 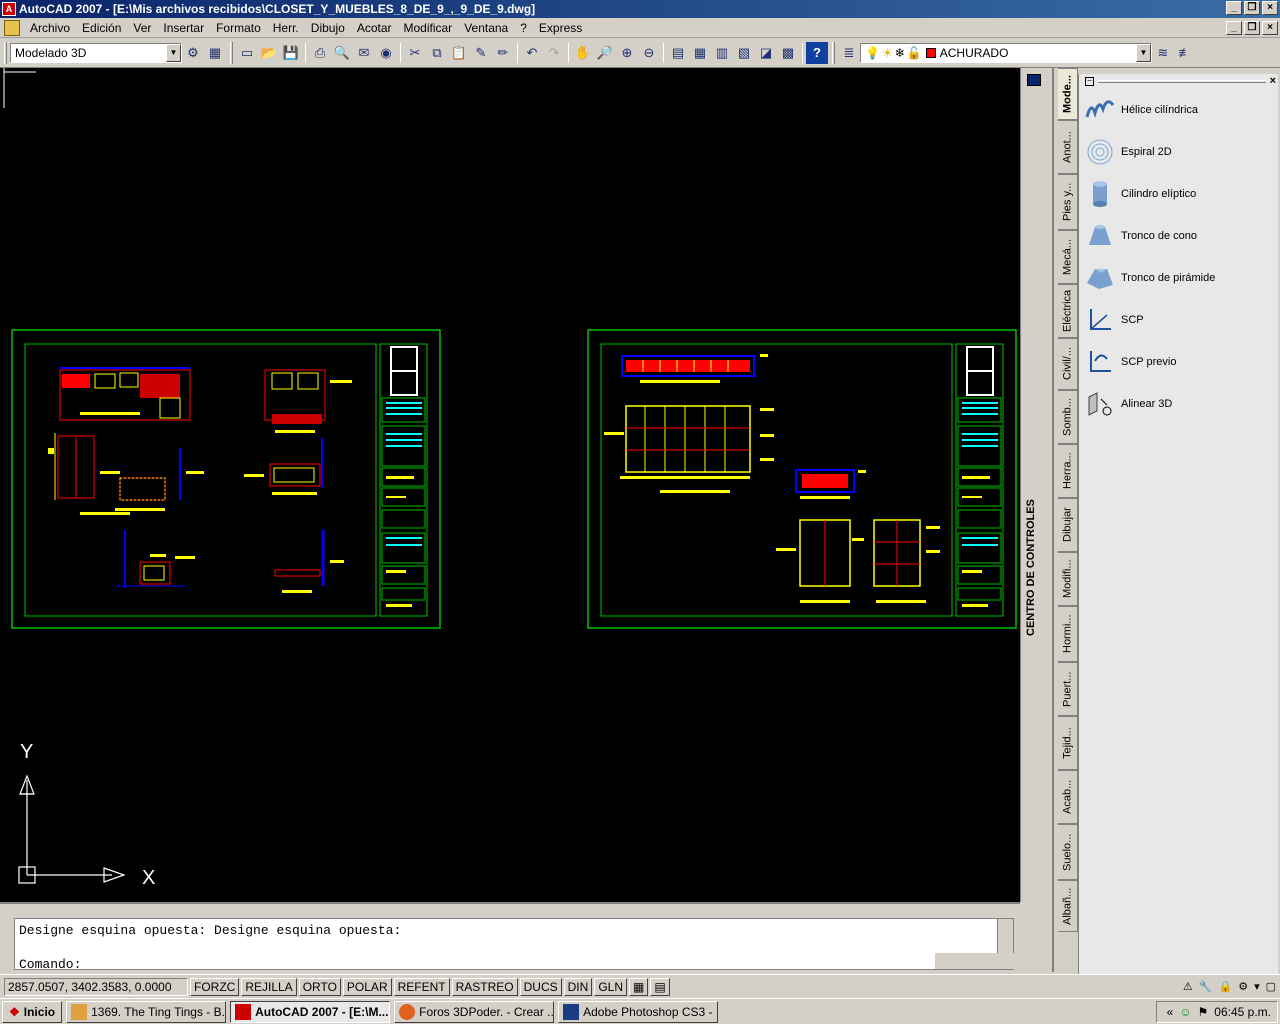 I want to click on menu-arrow-icon: ▾, so click(x=1257, y=986).